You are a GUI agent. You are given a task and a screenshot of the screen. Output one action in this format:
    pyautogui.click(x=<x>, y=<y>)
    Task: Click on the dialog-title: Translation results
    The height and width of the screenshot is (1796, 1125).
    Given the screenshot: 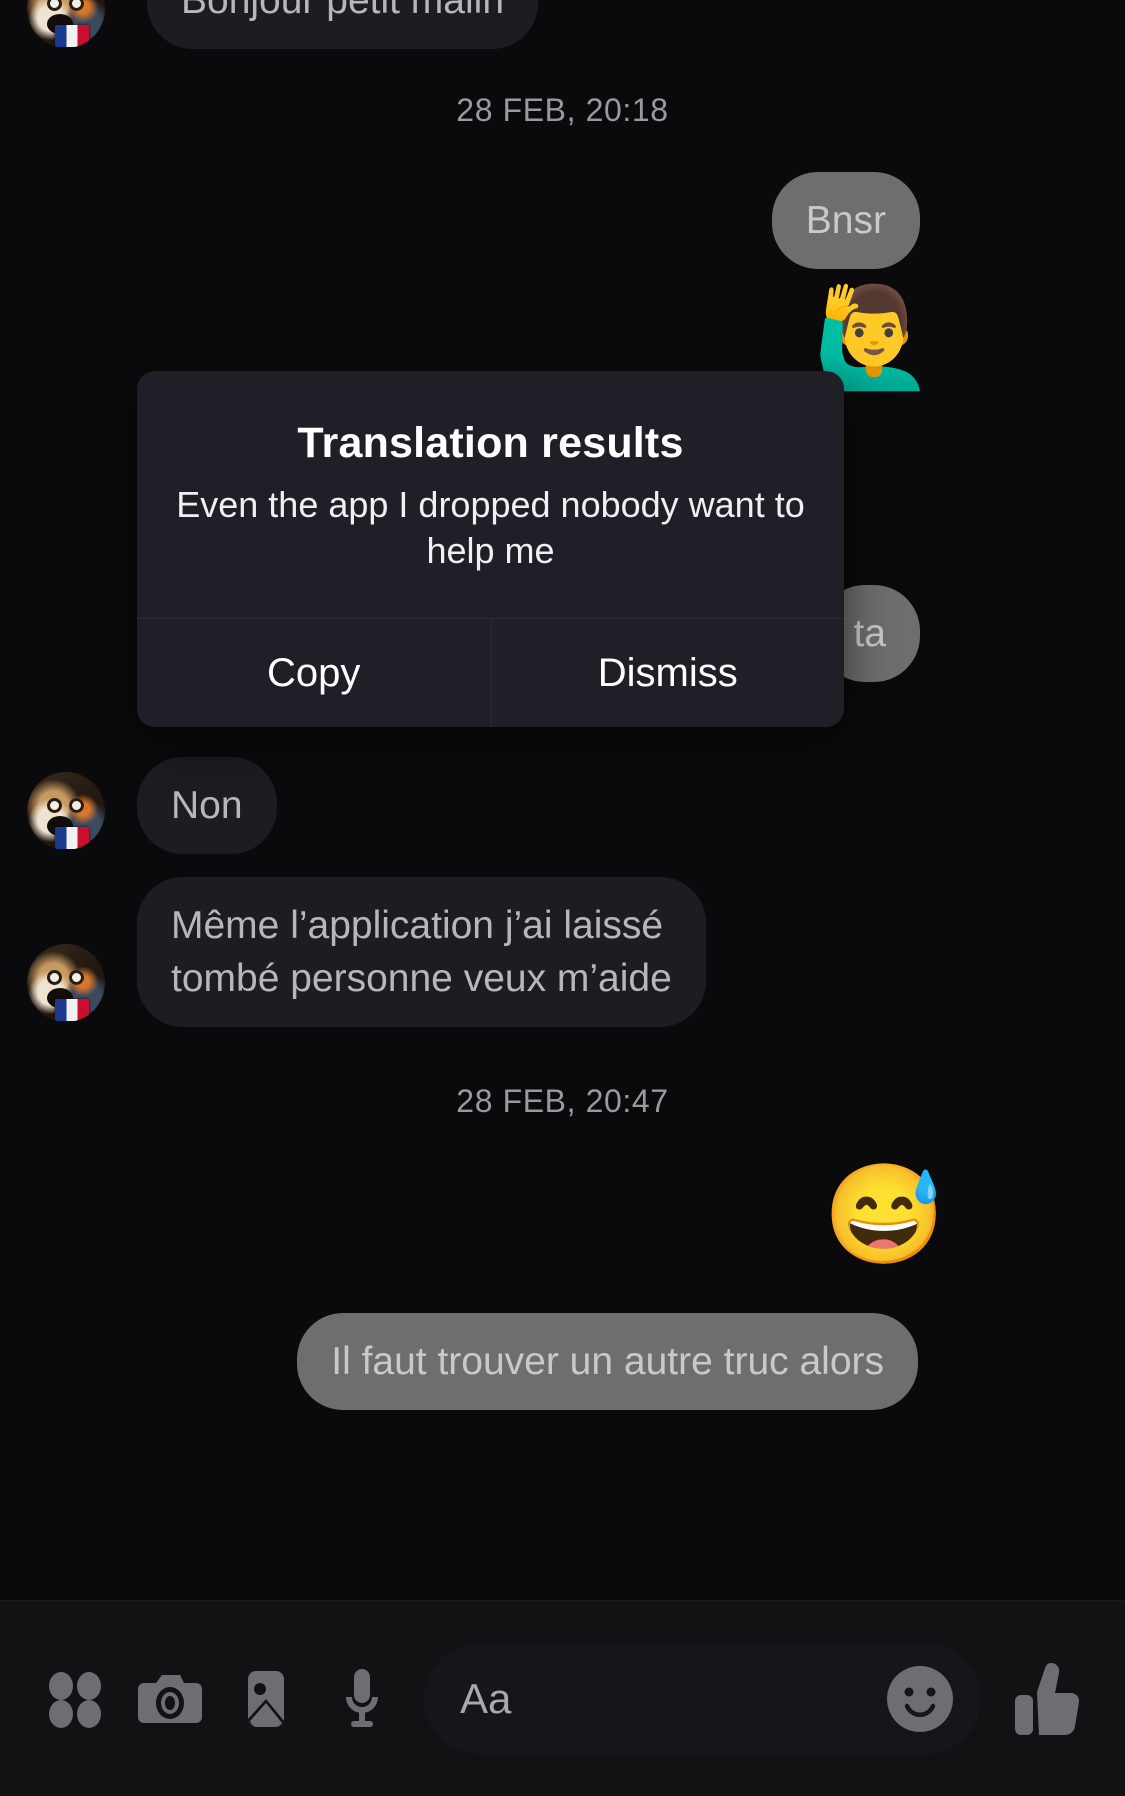 What is the action you would take?
    pyautogui.click(x=490, y=443)
    